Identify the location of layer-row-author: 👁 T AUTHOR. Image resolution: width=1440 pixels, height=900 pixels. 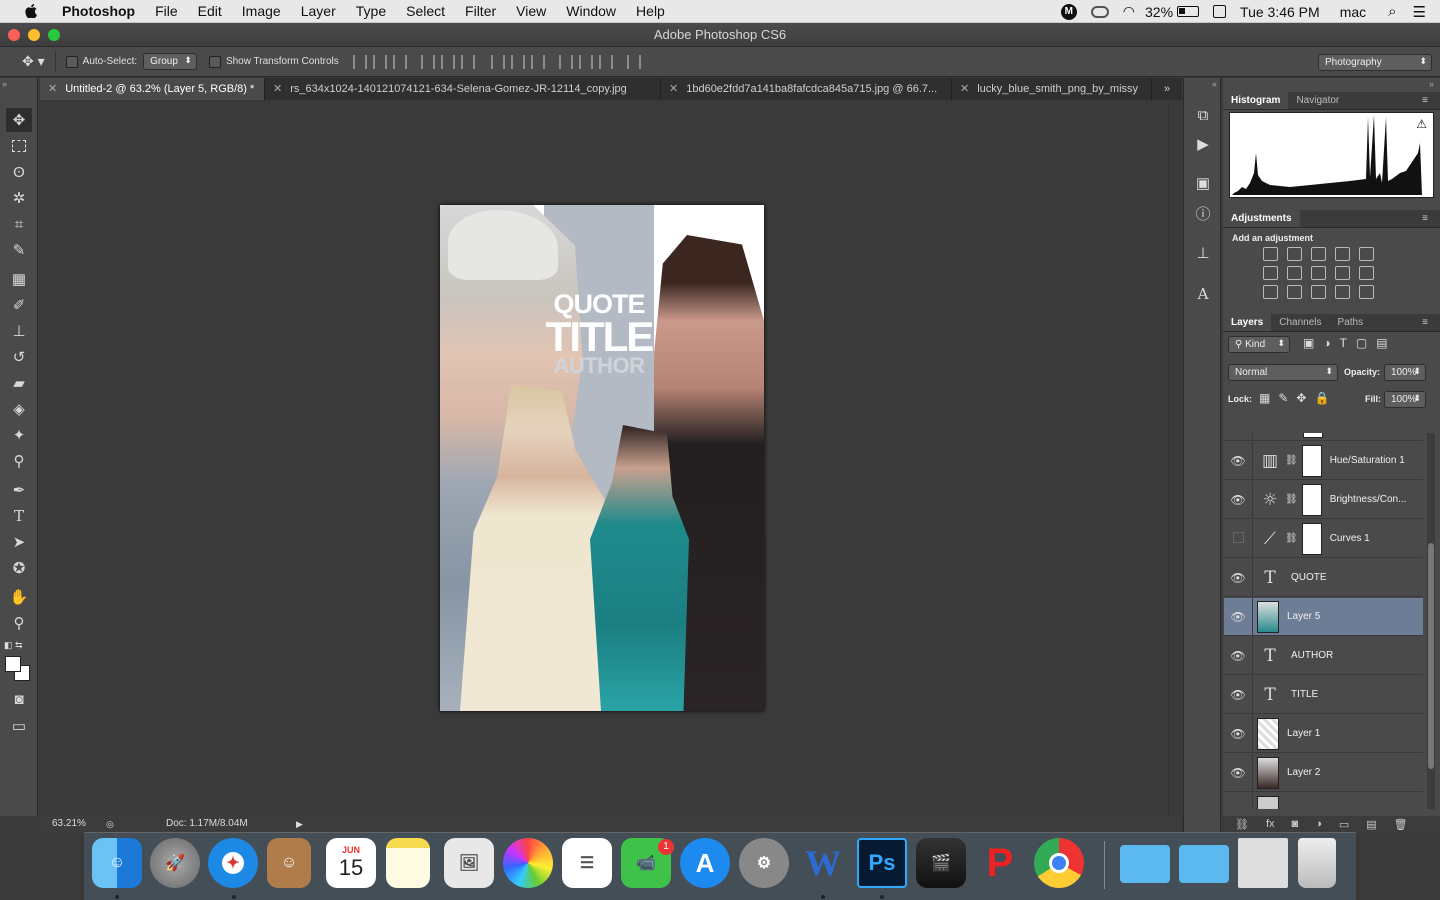
(1323, 655).